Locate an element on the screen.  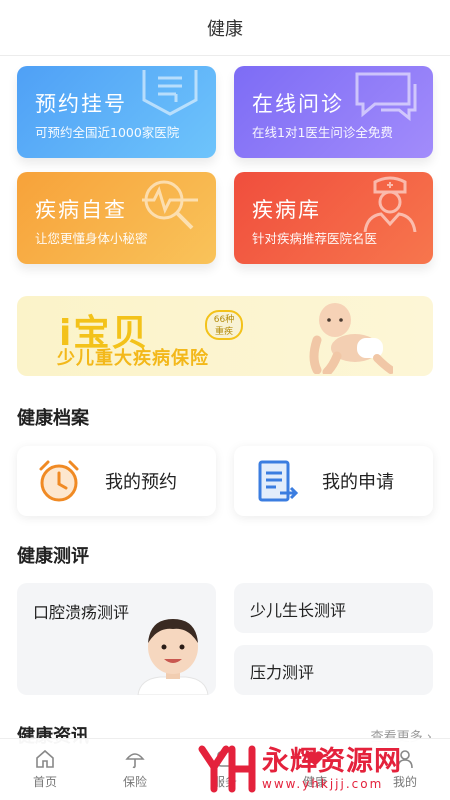
card-subtitle: 针对疾病推荐医院名医 is located at coordinates (315, 238).